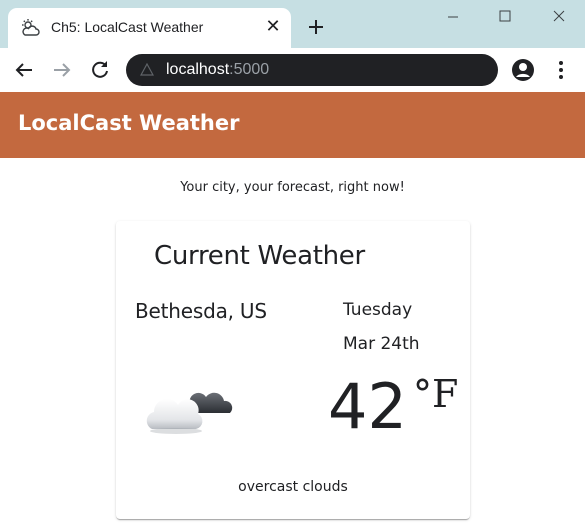 This screenshot has height=528, width=585. I want to click on minimize-icon, so click(453, 17).